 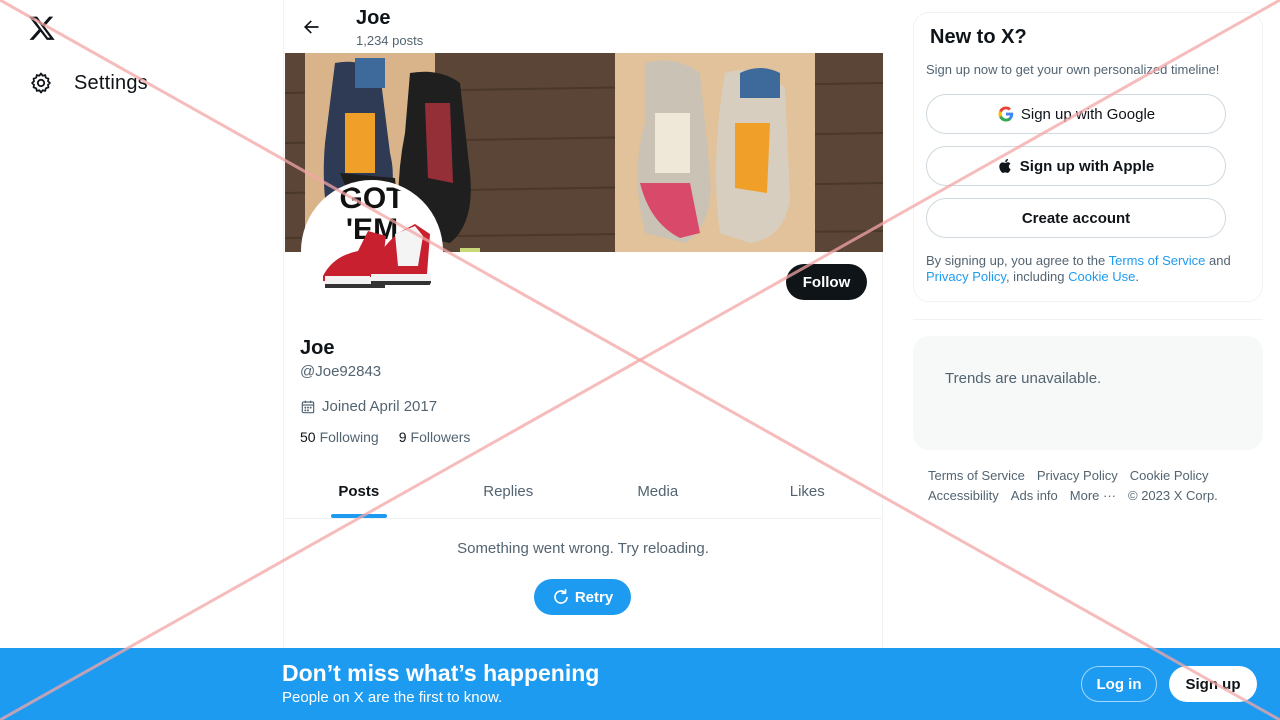 What do you see at coordinates (359, 491) in the screenshot?
I see `tab-posts: Posts` at bounding box center [359, 491].